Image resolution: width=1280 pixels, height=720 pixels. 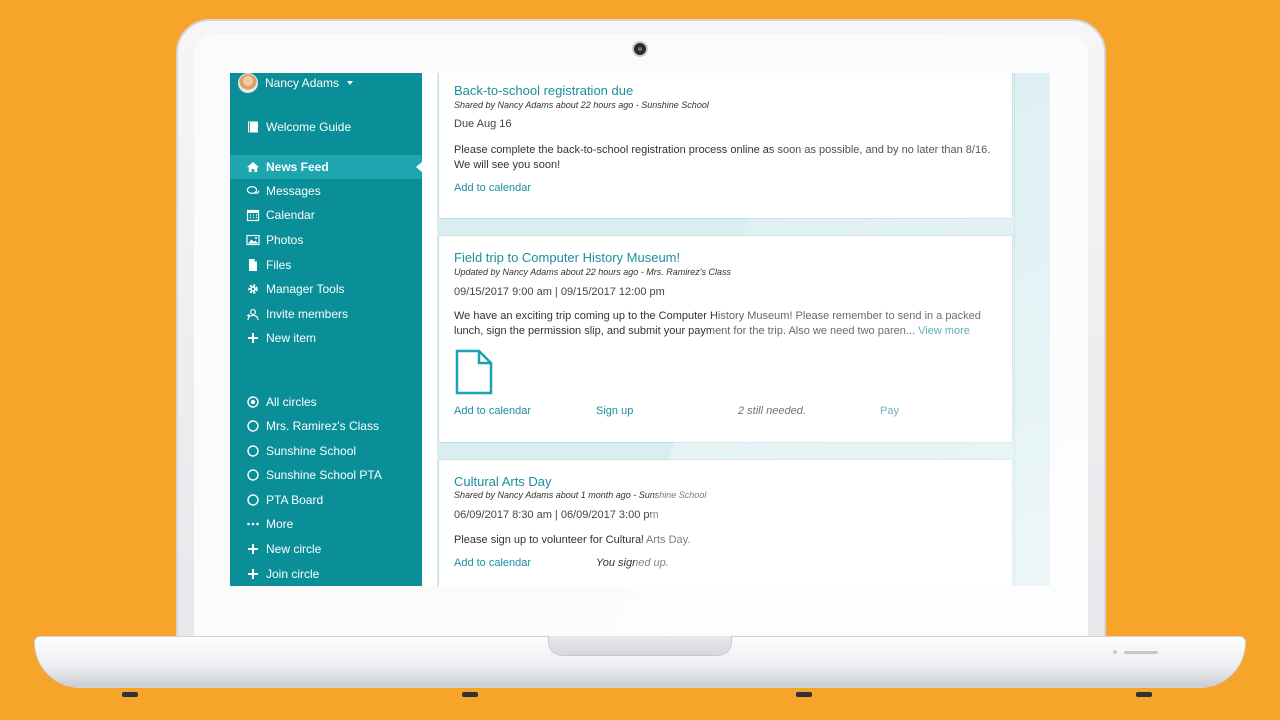 What do you see at coordinates (309, 127) in the screenshot?
I see `sidebar-item-label: Welcome Guide` at bounding box center [309, 127].